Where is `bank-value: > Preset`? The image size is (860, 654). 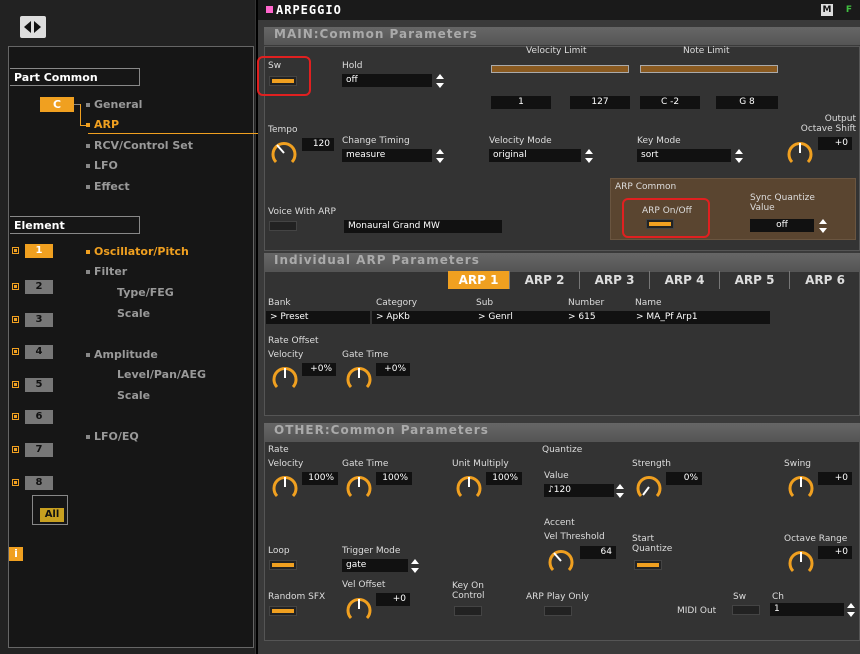
bank-value: > Preset is located at coordinates (318, 317).